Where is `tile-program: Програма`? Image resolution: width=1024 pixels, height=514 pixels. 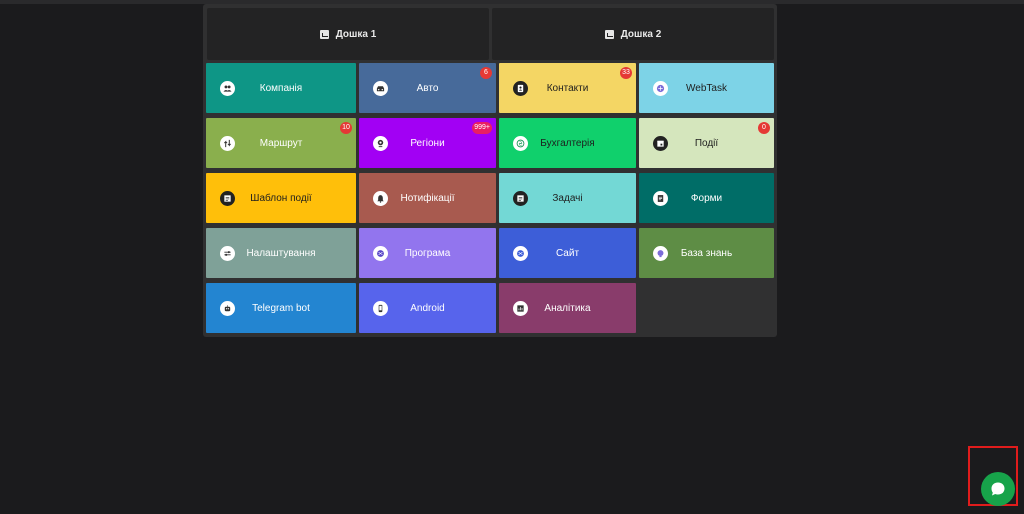 tile-program: Програма is located at coordinates (427, 253).